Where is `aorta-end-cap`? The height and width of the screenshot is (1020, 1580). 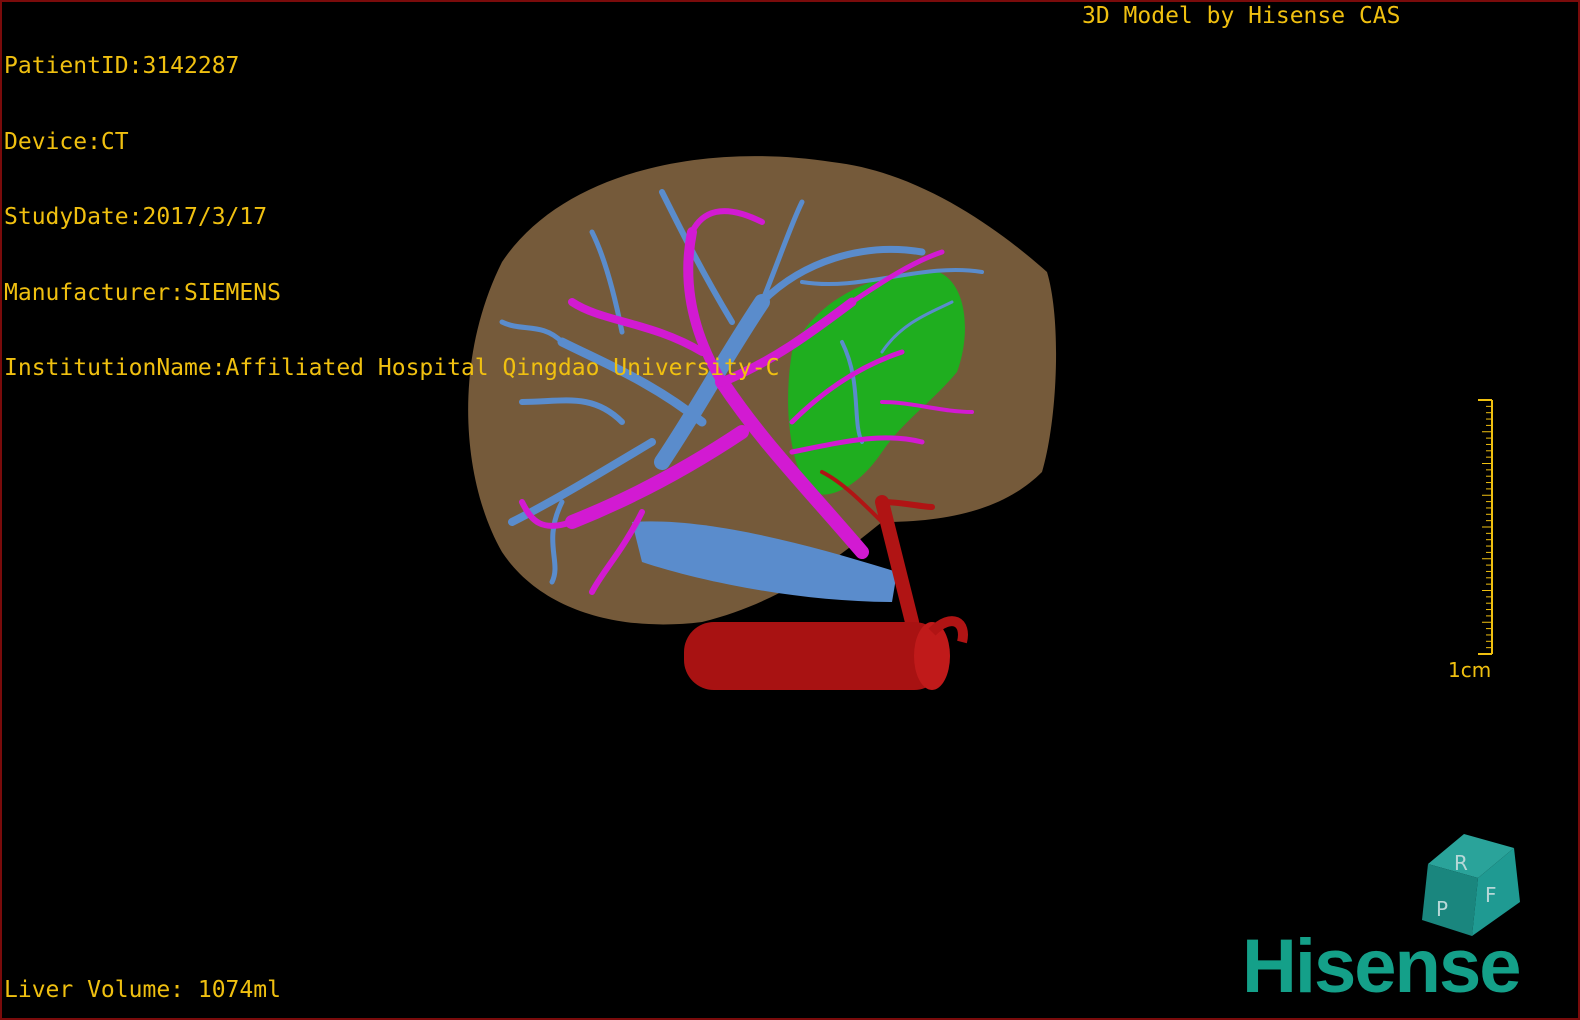
aorta-end-cap is located at coordinates (932, 656).